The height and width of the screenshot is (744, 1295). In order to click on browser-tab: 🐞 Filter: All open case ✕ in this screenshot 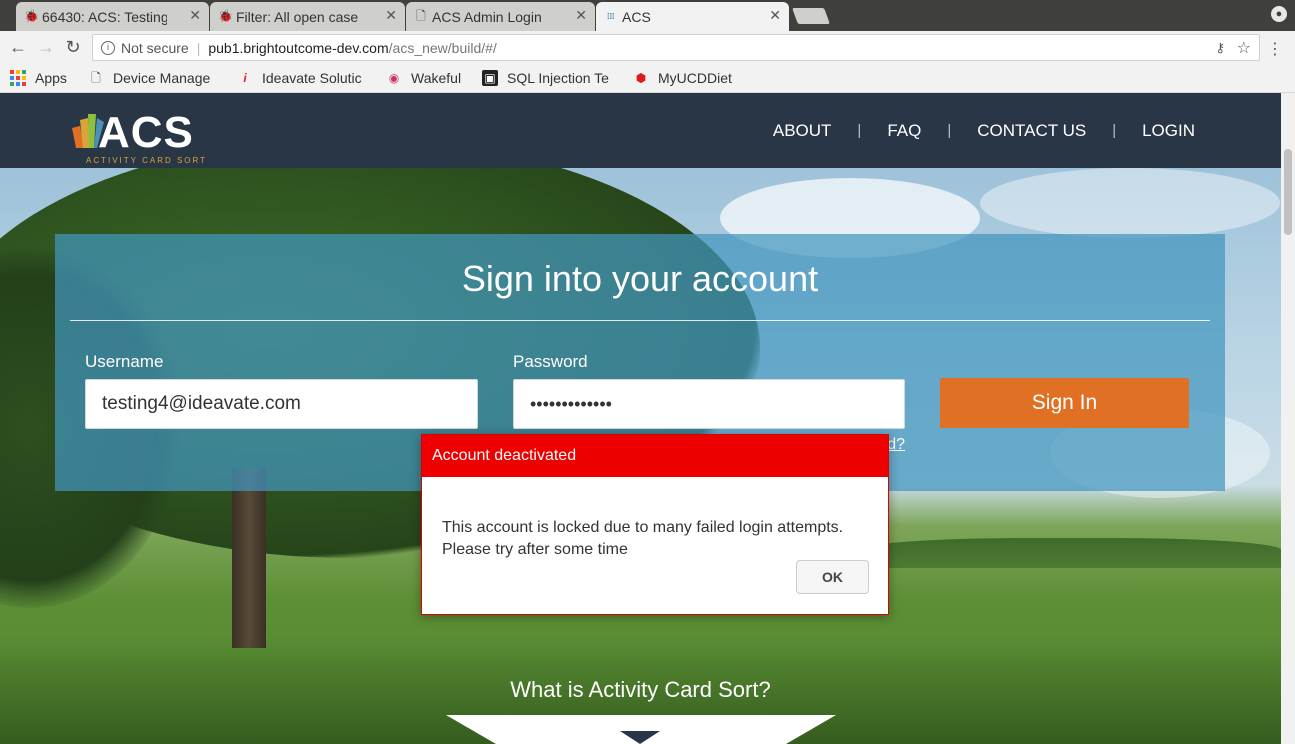, I will do `click(307, 16)`.